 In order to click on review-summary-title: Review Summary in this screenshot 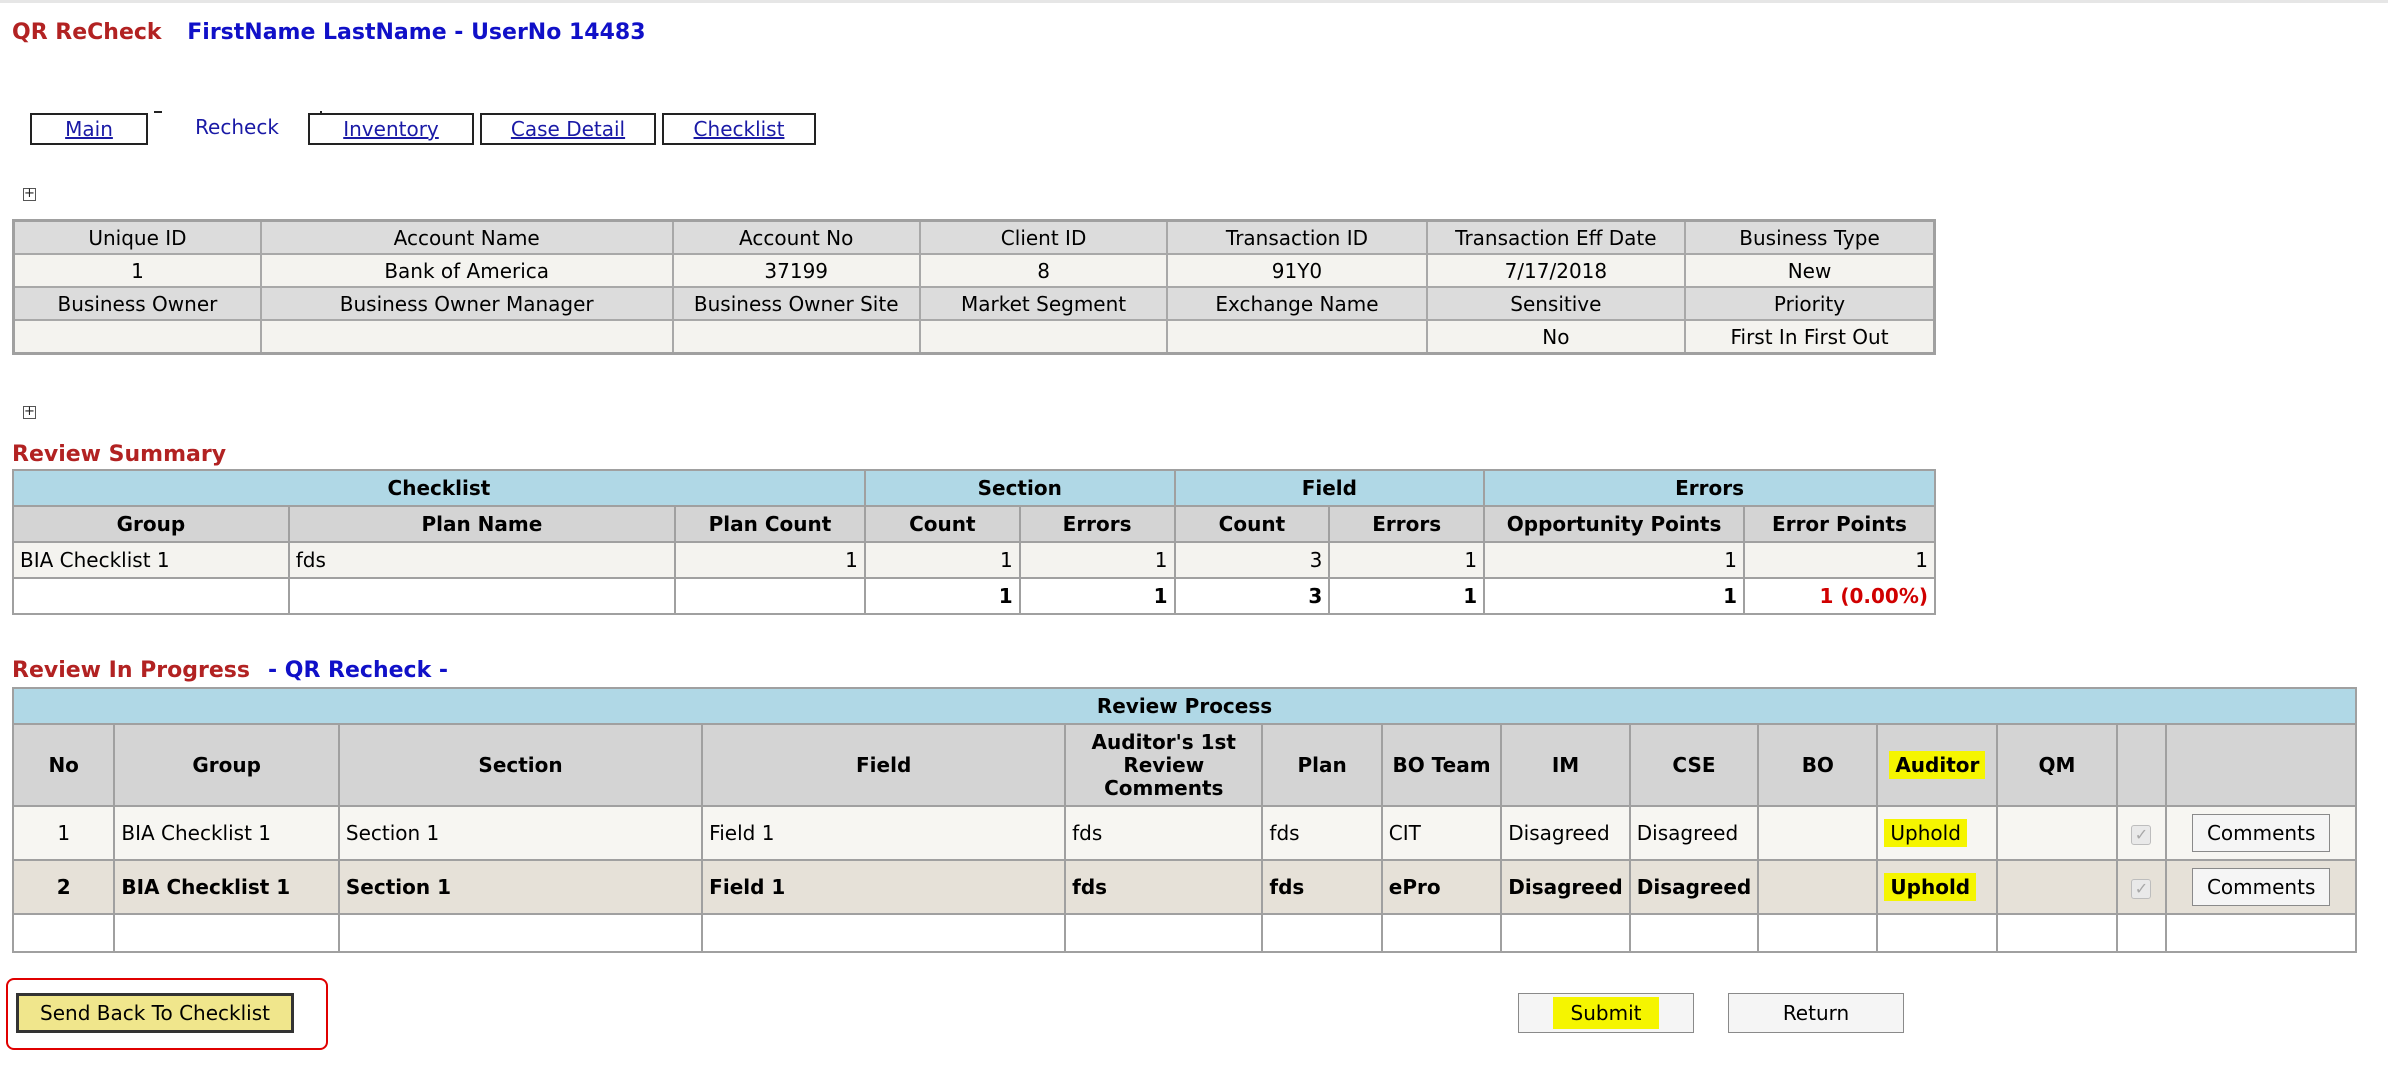, I will do `click(119, 454)`.